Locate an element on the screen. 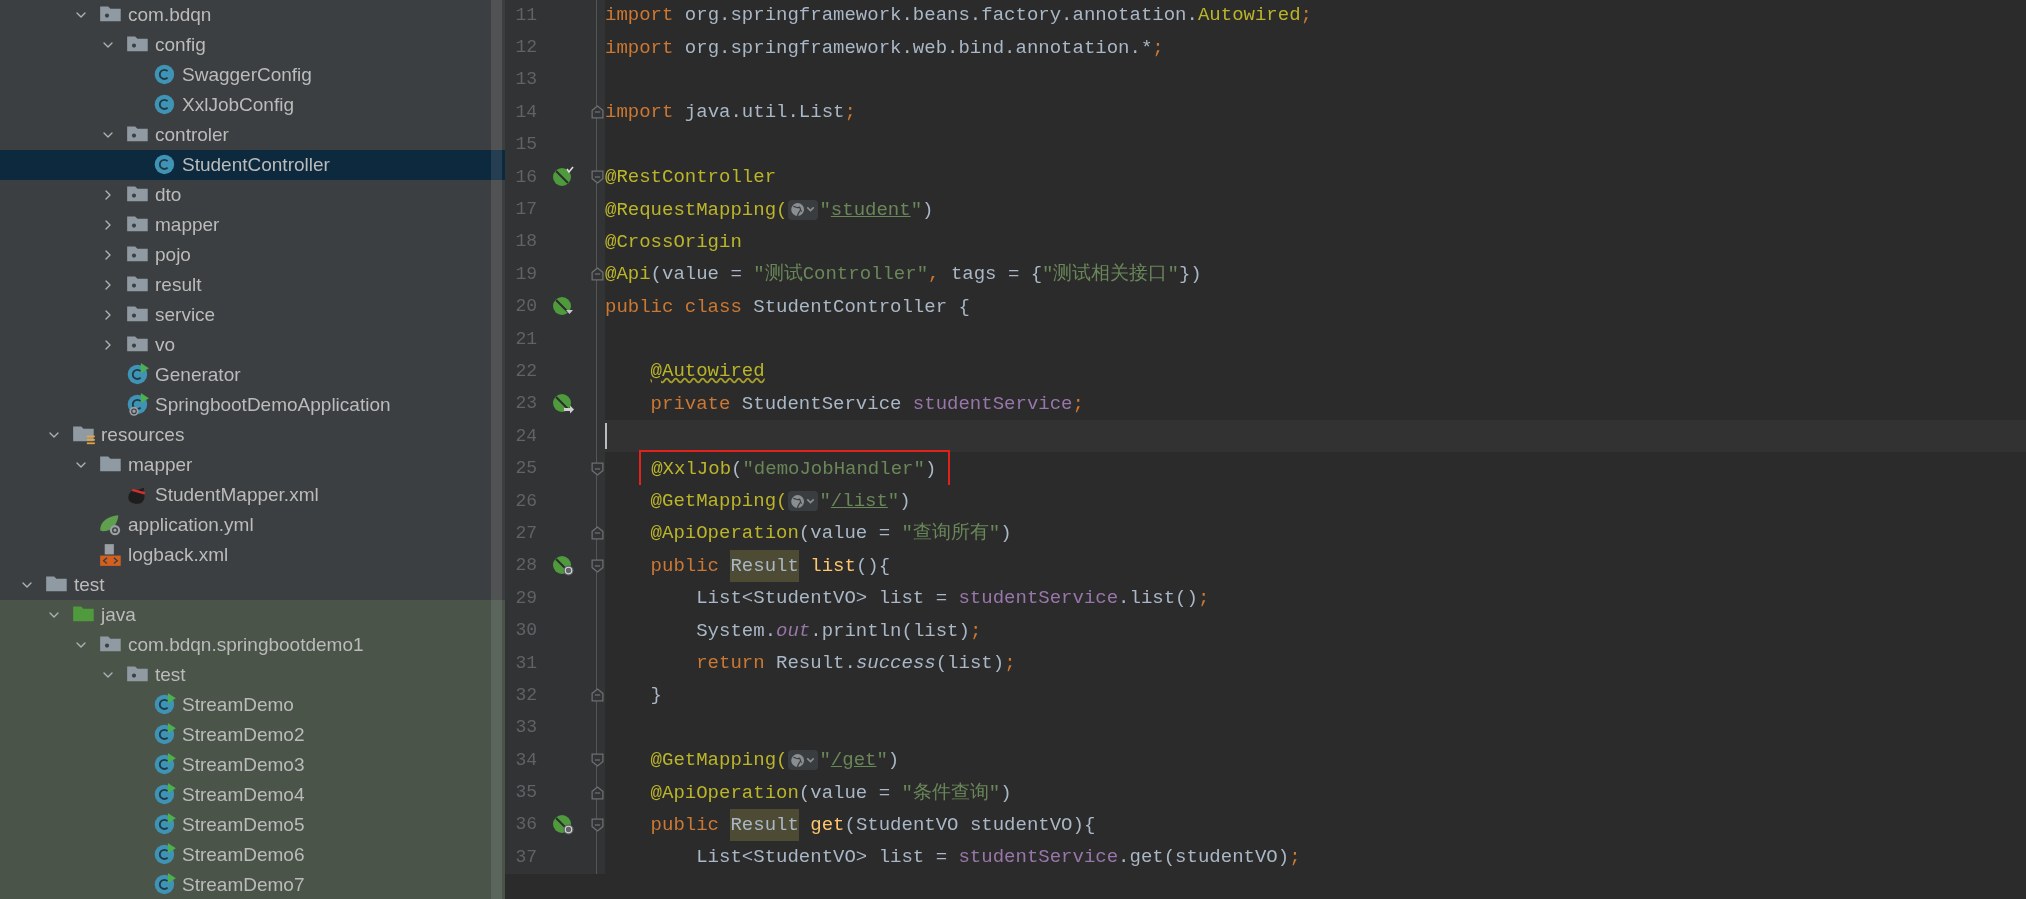 The width and height of the screenshot is (2026, 899). tree-item: com.bdqn.springbootdemo1 is located at coordinates (252, 645).